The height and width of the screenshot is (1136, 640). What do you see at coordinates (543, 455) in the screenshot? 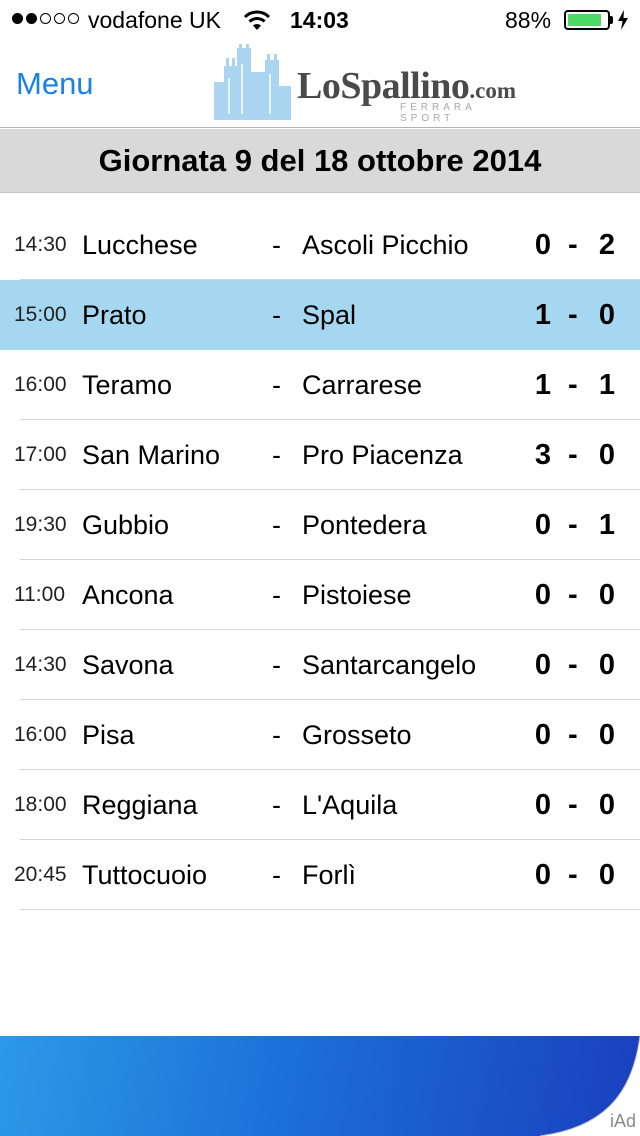
I see `home-score: 3` at bounding box center [543, 455].